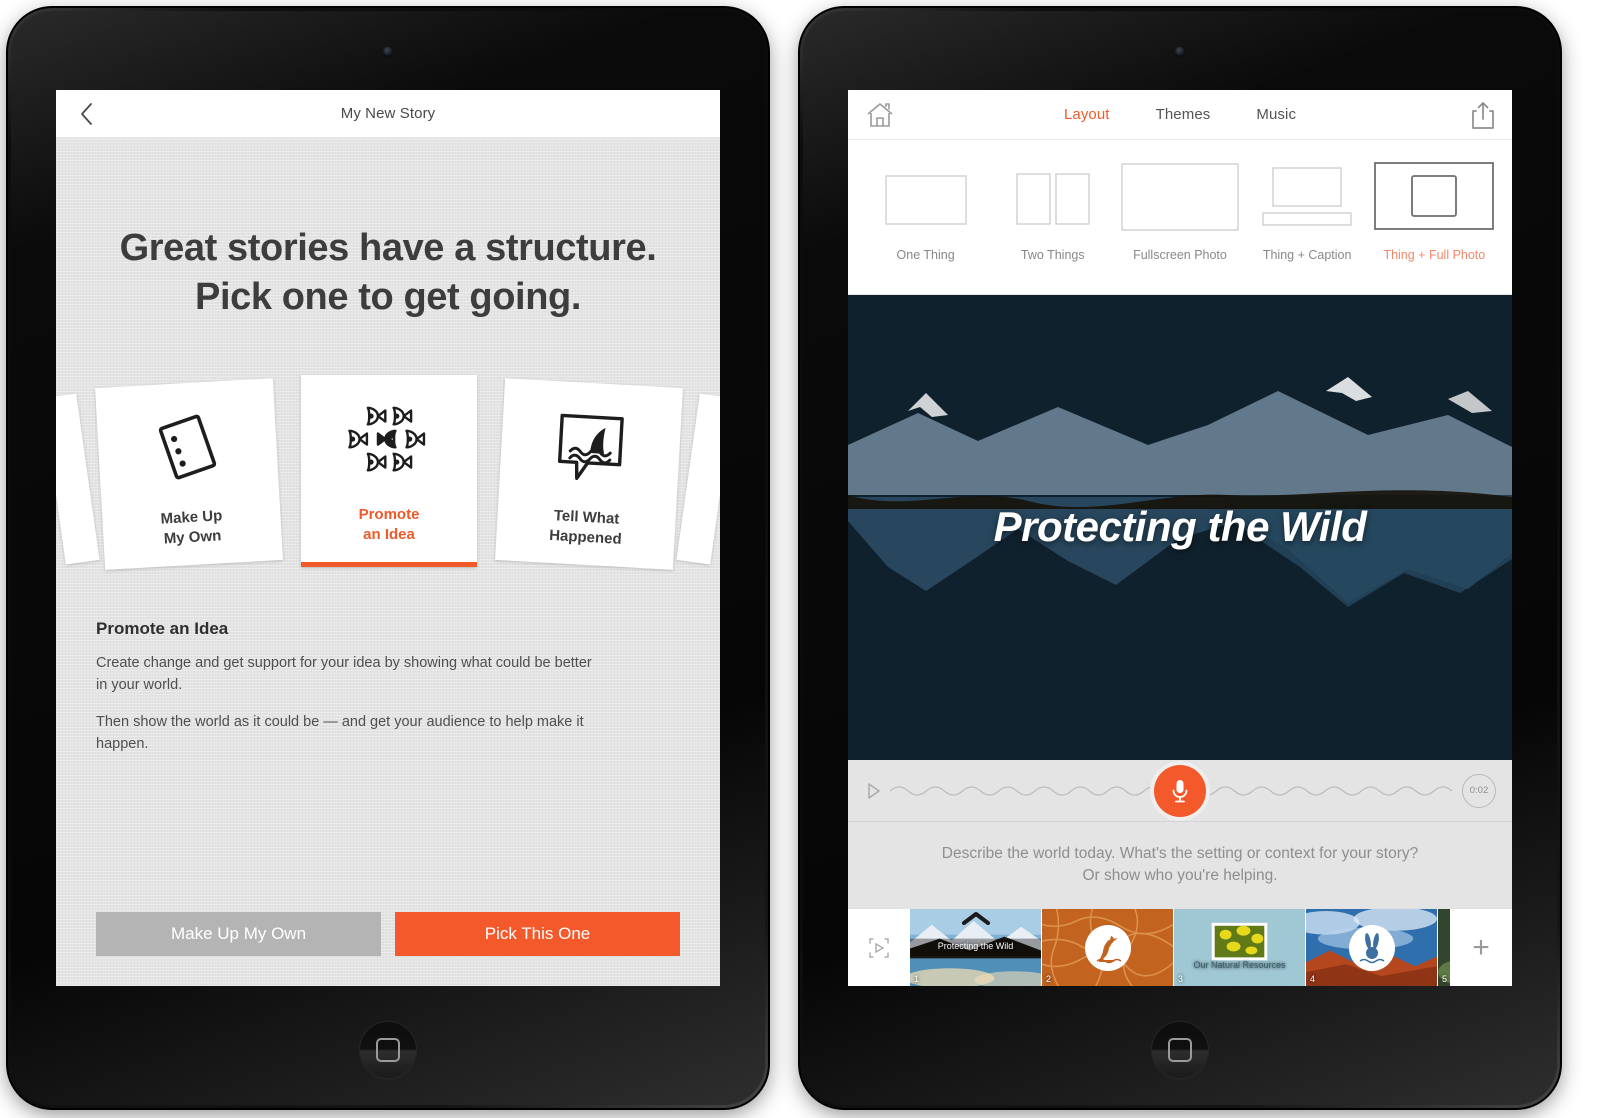  What do you see at coordinates (388, 1050) in the screenshot?
I see `home-button-left` at bounding box center [388, 1050].